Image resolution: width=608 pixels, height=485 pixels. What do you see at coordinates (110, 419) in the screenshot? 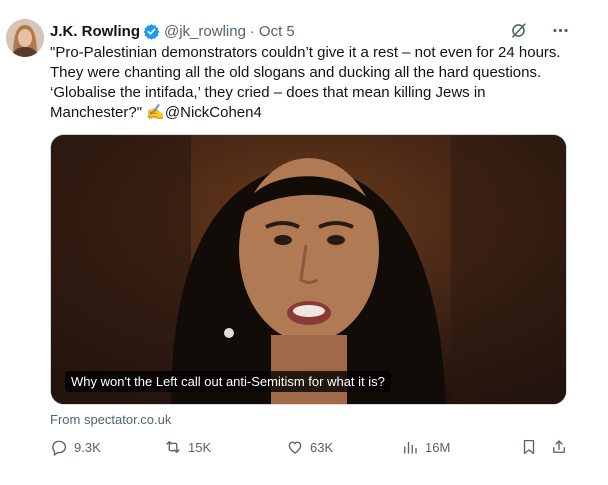
I see `card-source: From spectator.co.uk` at bounding box center [110, 419].